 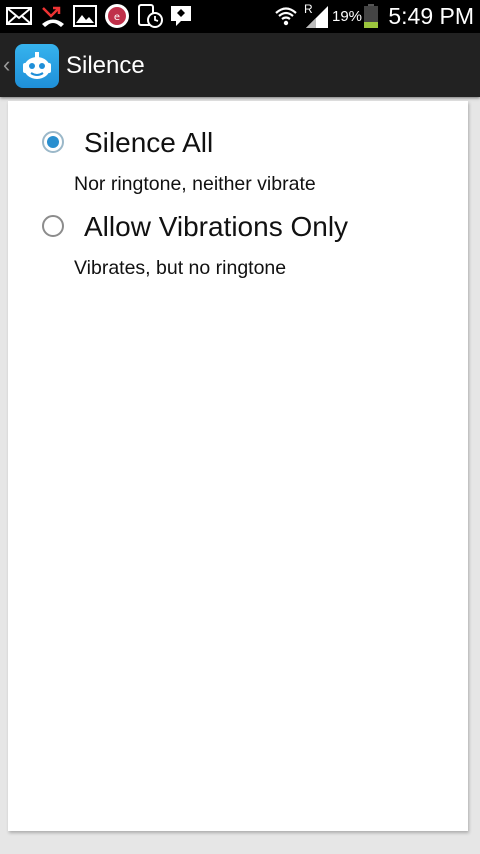 I want to click on option-description: Vibrates, but no ringtone, so click(x=180, y=268).